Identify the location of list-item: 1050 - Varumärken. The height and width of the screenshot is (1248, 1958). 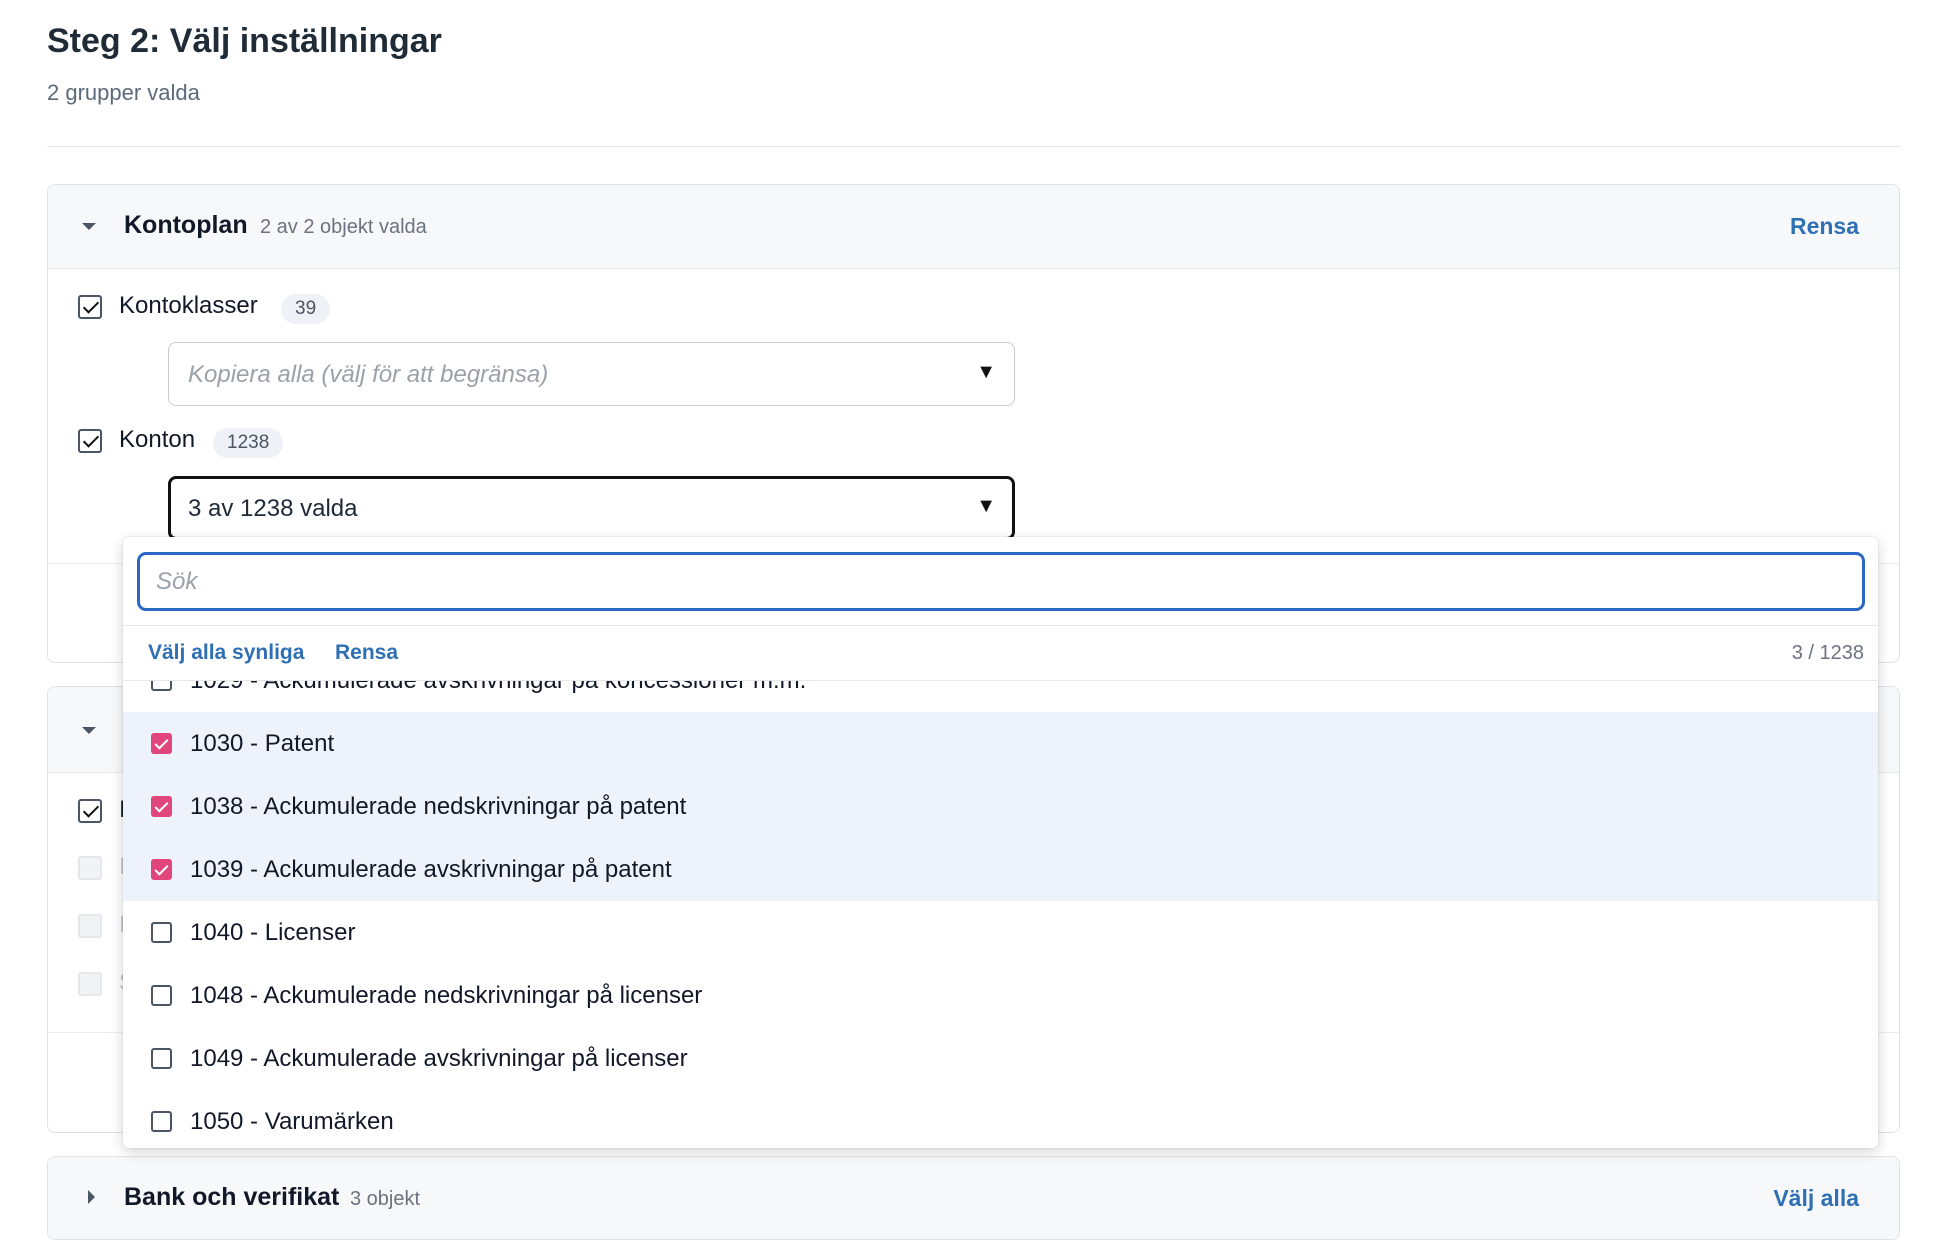
(1000, 1119).